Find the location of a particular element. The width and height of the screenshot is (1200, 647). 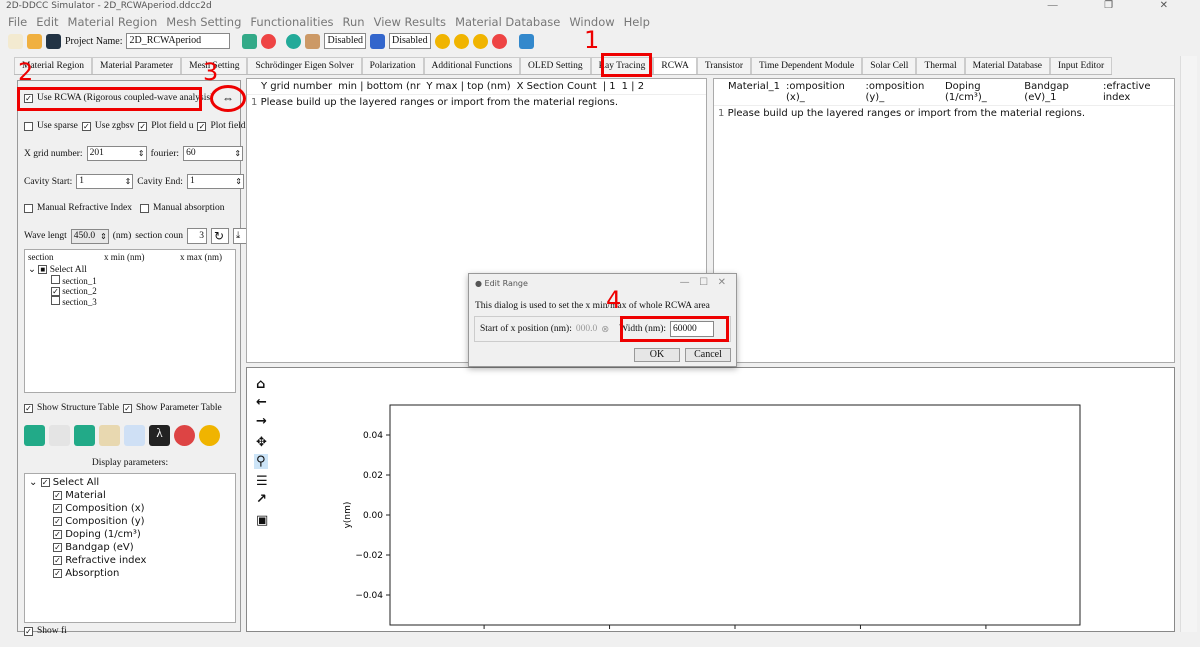

column-header: :efractive index is located at coordinates (1138, 92).